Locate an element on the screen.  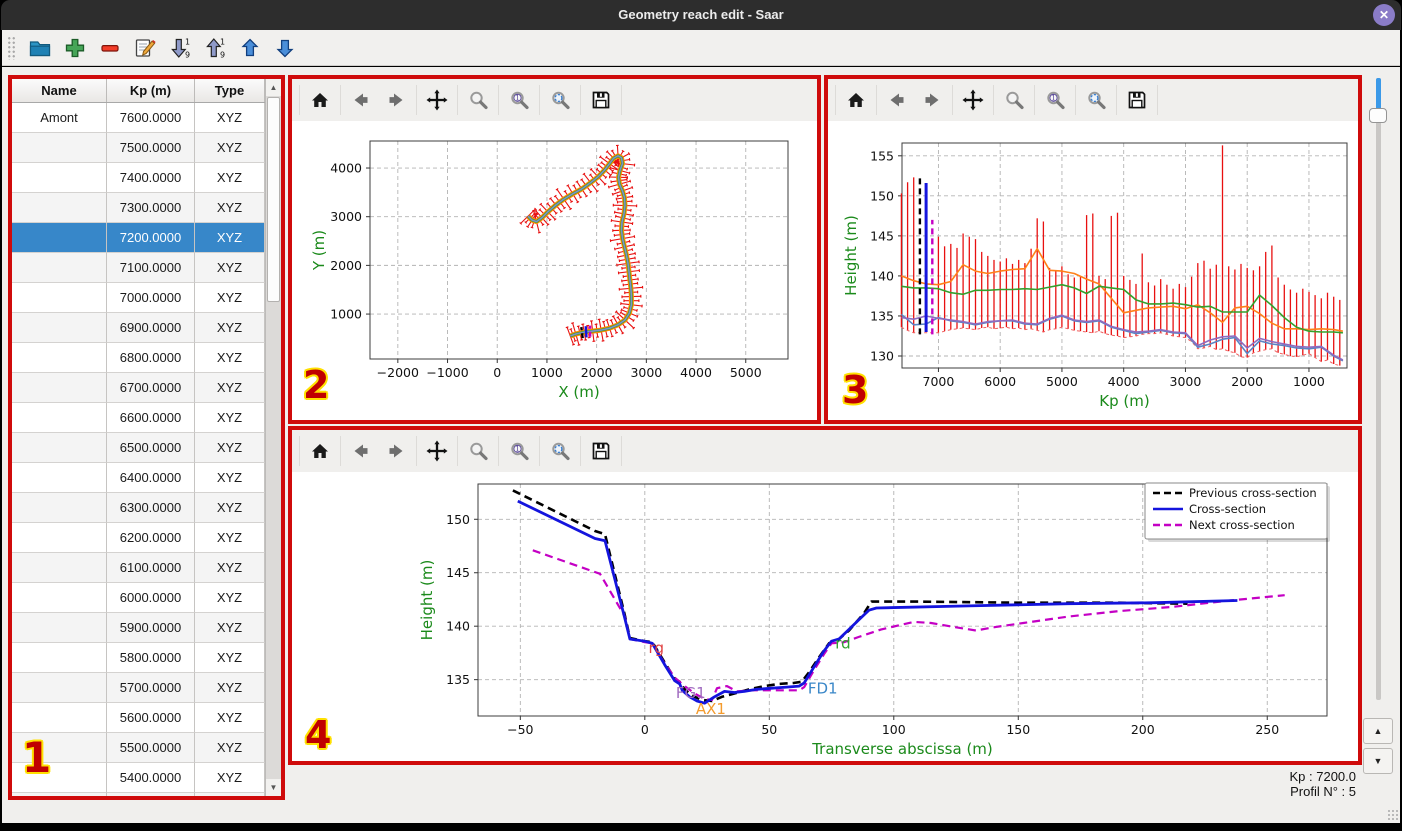
close-button: ✕ is located at coordinates (1384, 15).